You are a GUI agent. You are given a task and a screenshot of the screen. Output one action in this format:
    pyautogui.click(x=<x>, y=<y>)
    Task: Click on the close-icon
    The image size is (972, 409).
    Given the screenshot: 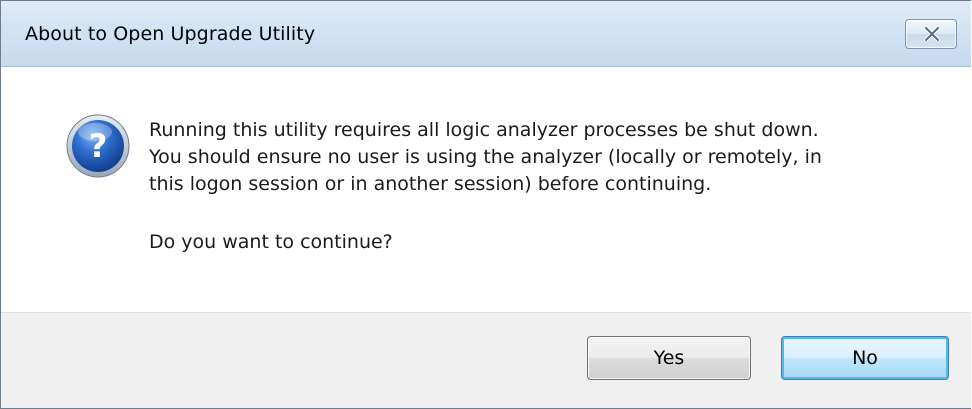 What is the action you would take?
    pyautogui.click(x=932, y=34)
    